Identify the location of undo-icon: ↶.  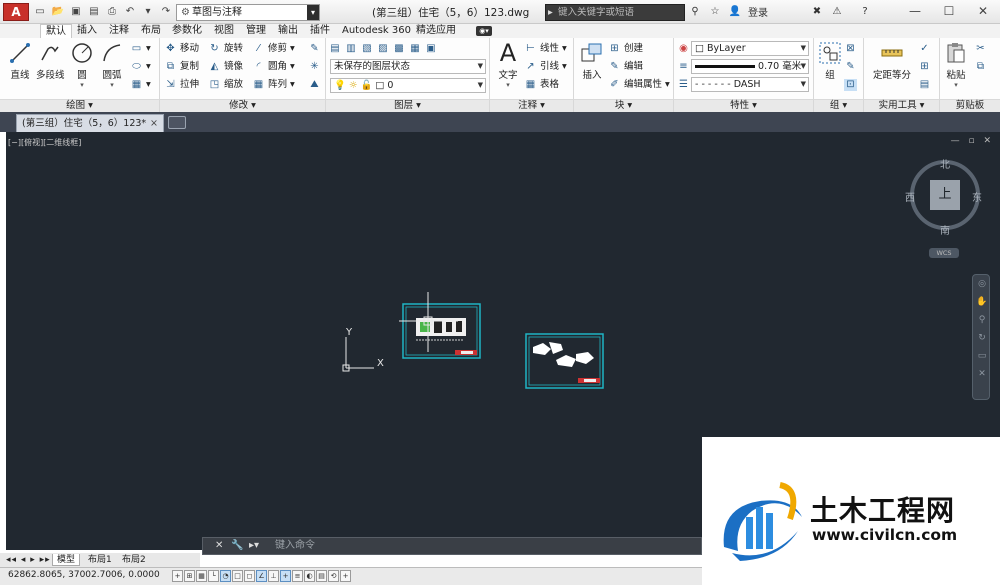
(130, 11).